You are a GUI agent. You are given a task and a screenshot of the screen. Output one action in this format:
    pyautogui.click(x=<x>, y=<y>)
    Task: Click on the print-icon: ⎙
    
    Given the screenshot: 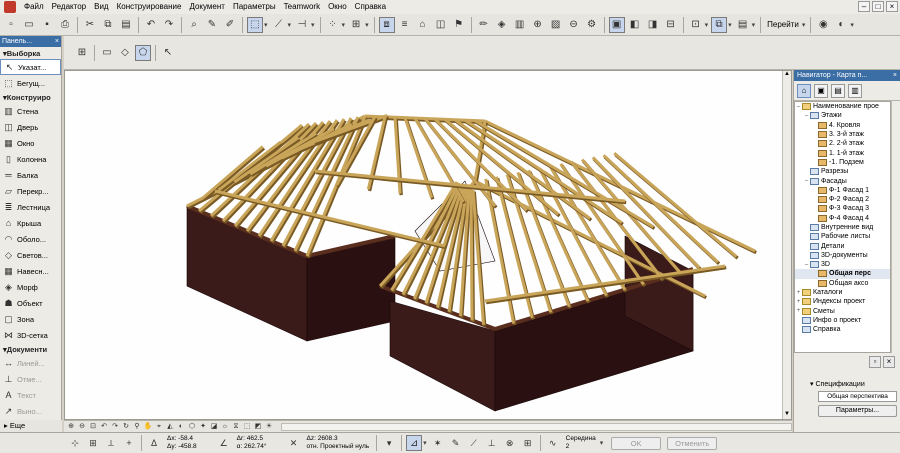 What is the action you would take?
    pyautogui.click(x=65, y=25)
    